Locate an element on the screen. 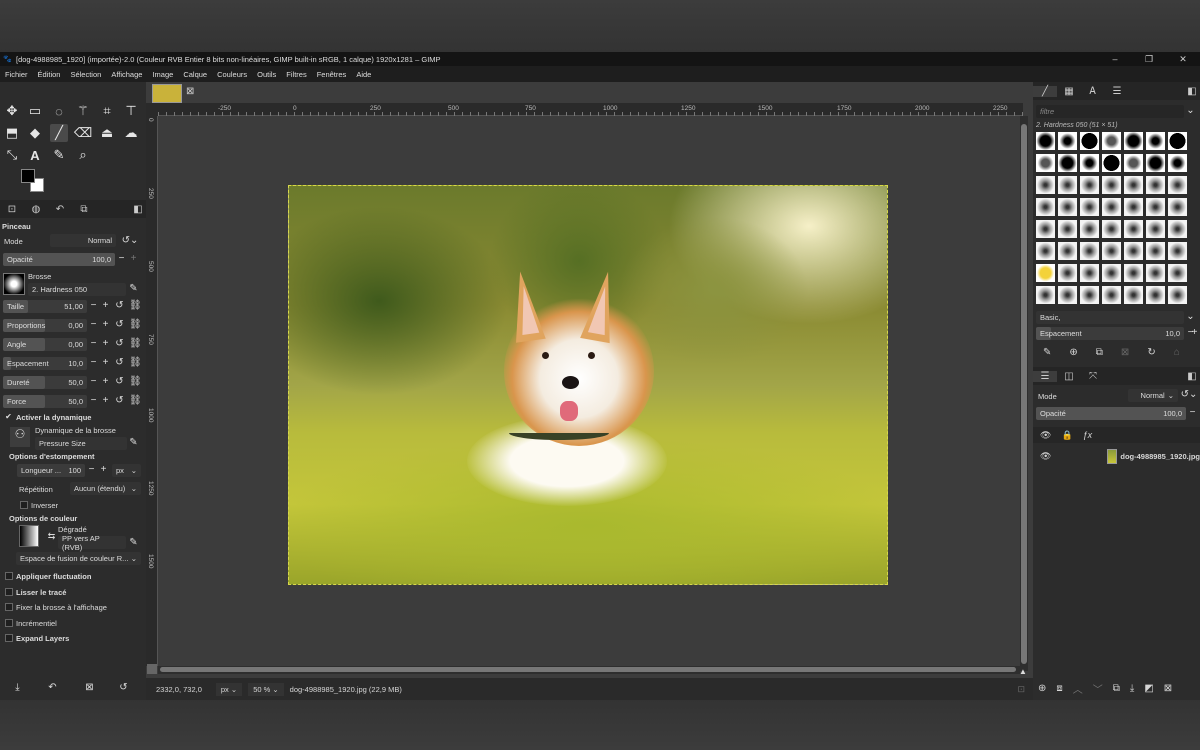 The width and height of the screenshot is (1200, 750). opacity-minus-button: − is located at coordinates (121, 258).